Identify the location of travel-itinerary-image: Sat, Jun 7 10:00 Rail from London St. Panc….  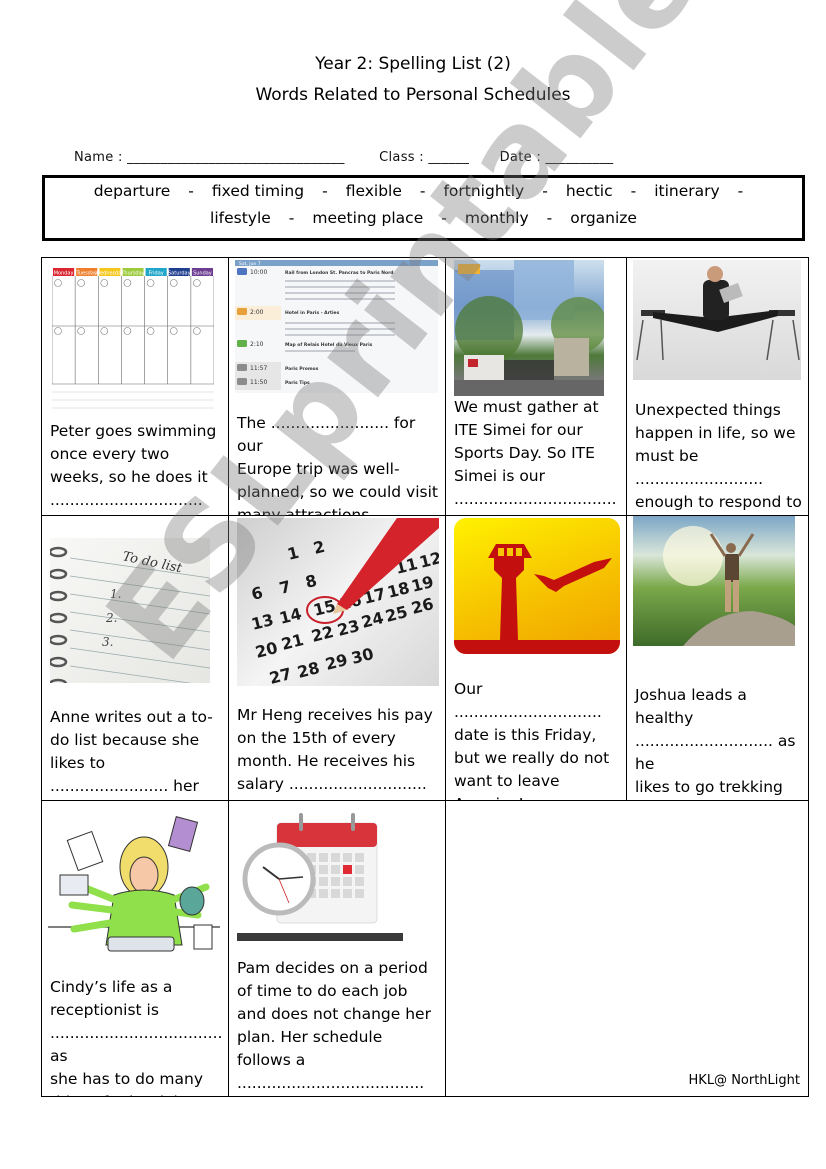
(336, 326).